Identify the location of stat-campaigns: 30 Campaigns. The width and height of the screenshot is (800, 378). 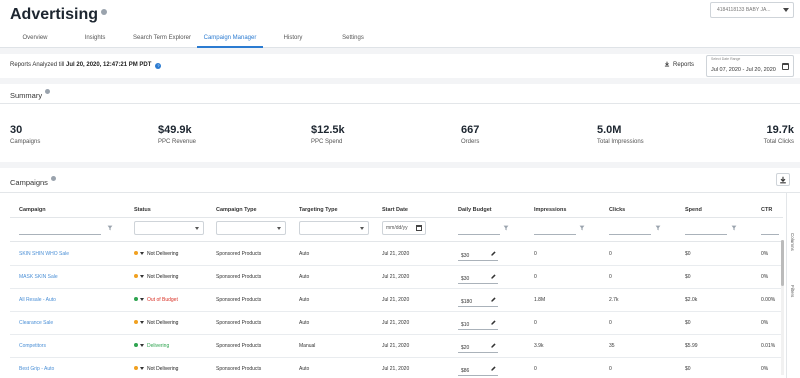
(25, 134).